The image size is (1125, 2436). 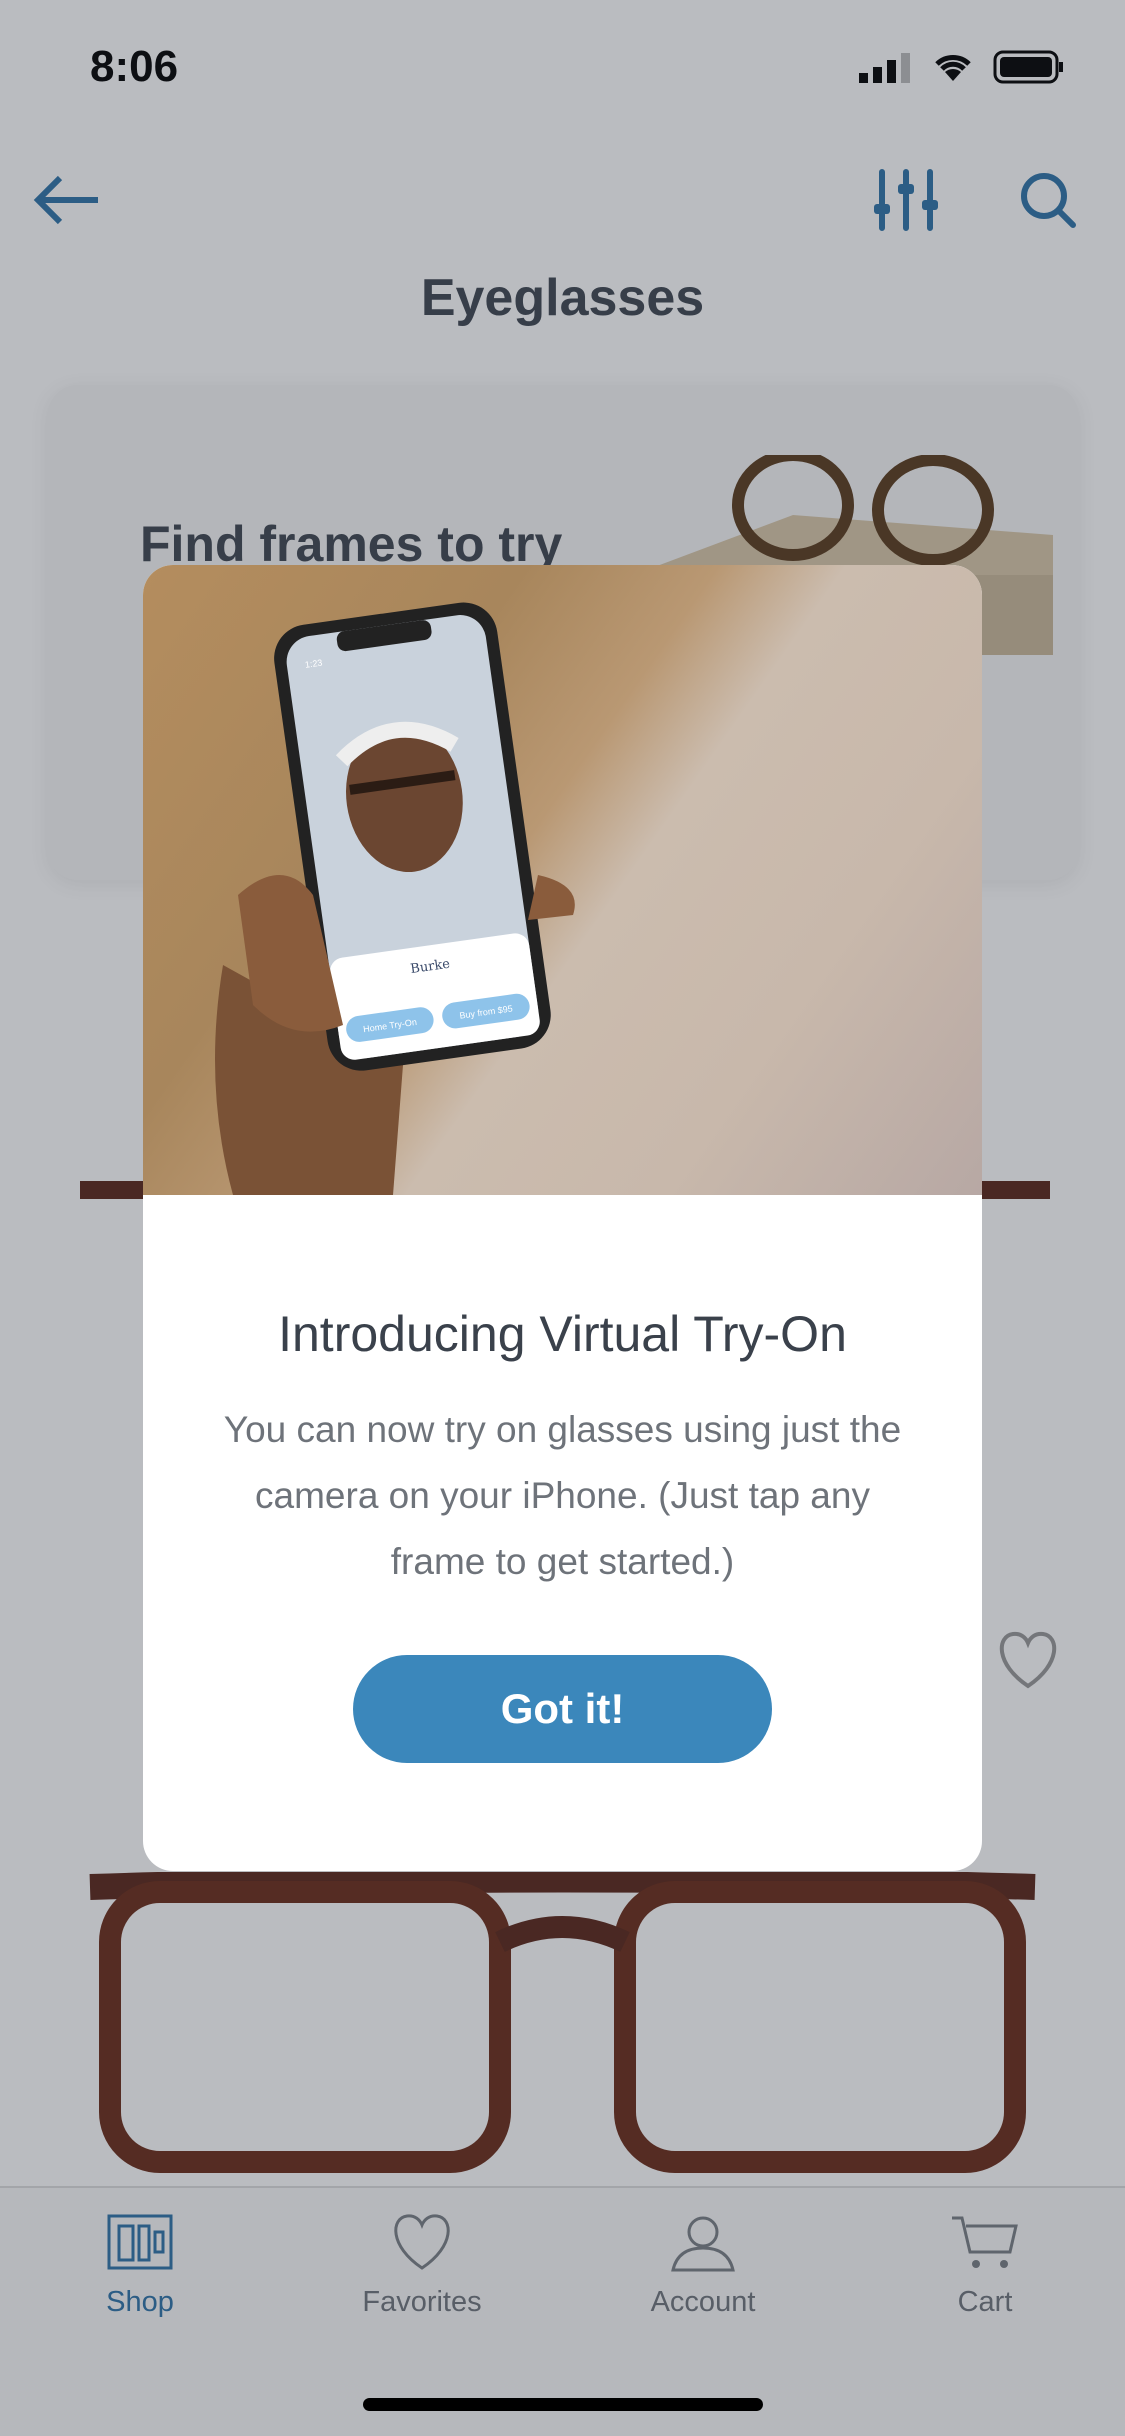 I want to click on modal-title: Introducing Virtual Try-On, so click(x=562, y=1334).